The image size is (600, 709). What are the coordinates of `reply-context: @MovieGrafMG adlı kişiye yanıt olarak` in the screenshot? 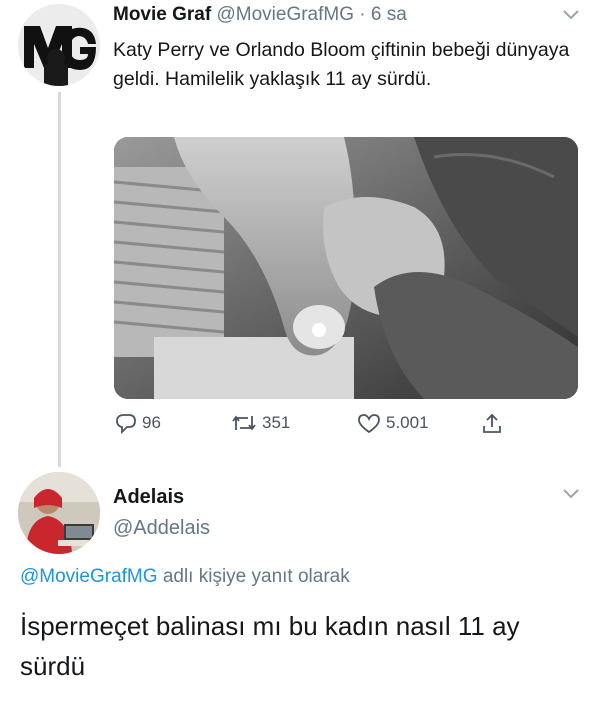 It's located at (185, 577).